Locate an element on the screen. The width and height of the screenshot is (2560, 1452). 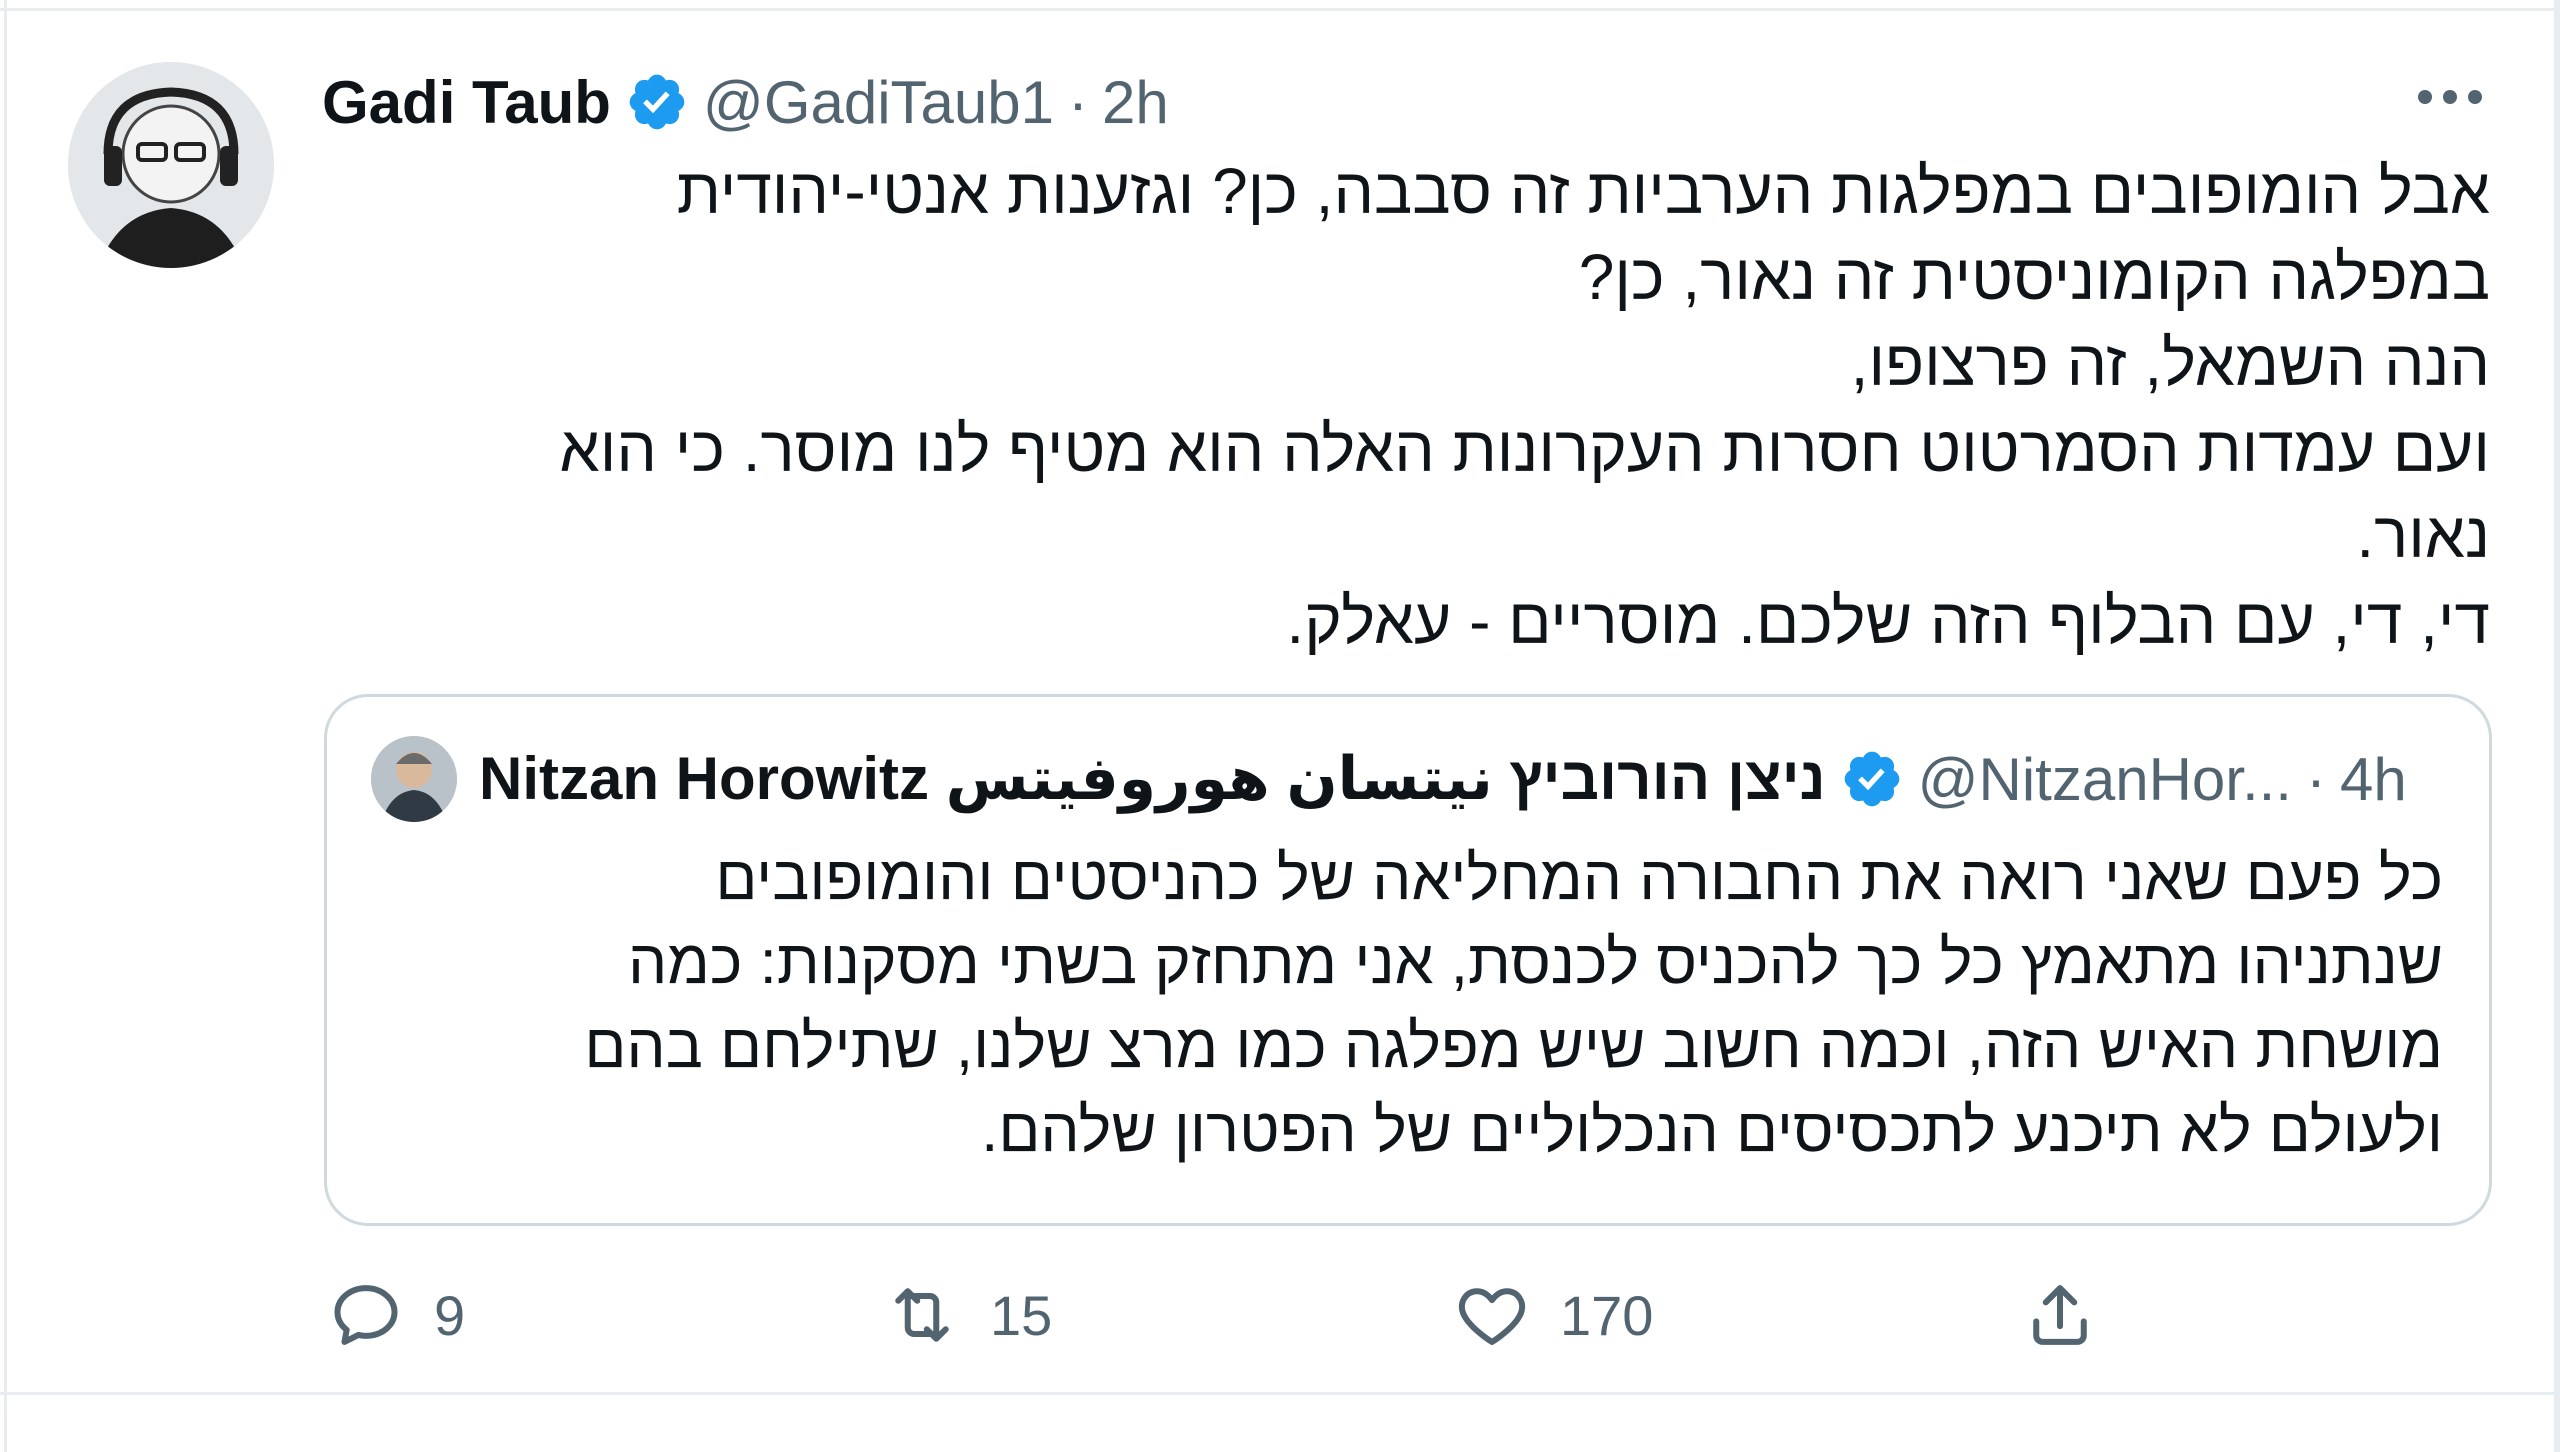
retweet-icon is located at coordinates (922, 1315).